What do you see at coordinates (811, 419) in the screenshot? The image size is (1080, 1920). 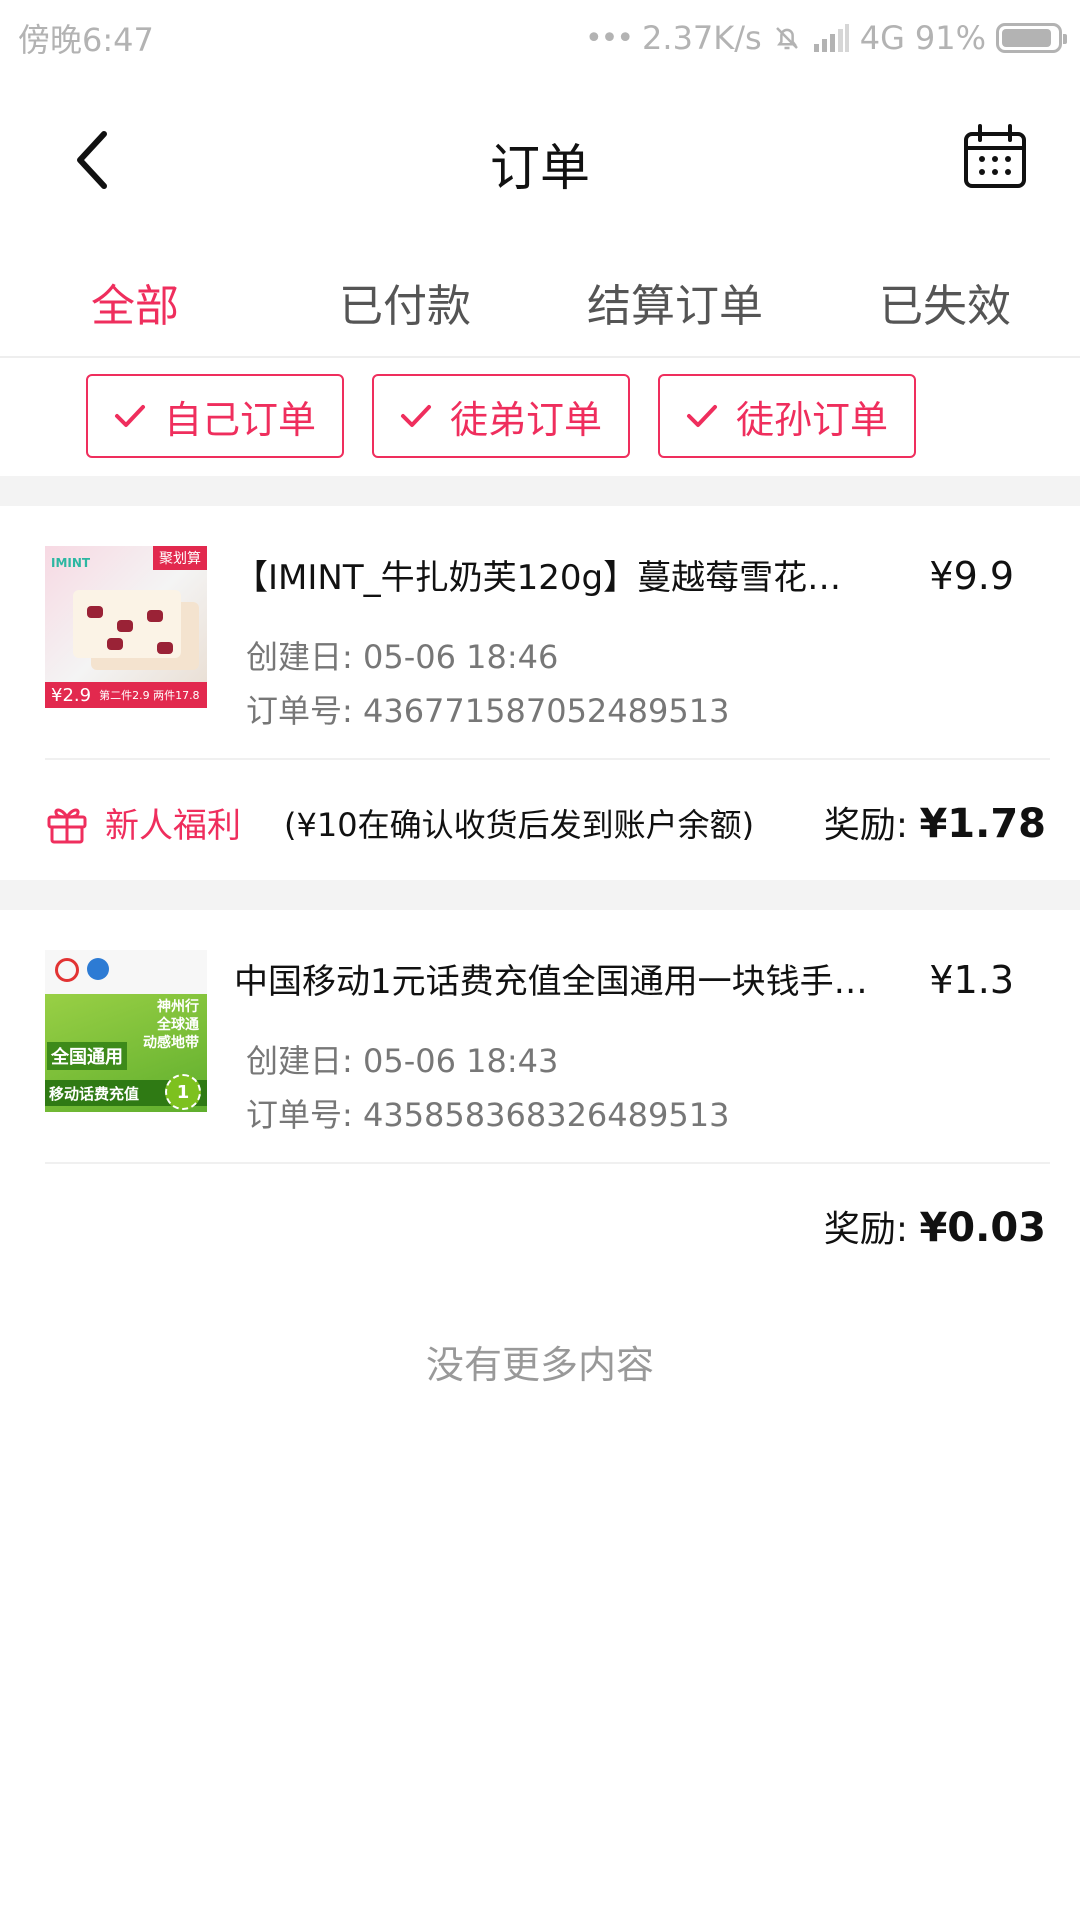 I see `filter-label: 徒孙订单` at bounding box center [811, 419].